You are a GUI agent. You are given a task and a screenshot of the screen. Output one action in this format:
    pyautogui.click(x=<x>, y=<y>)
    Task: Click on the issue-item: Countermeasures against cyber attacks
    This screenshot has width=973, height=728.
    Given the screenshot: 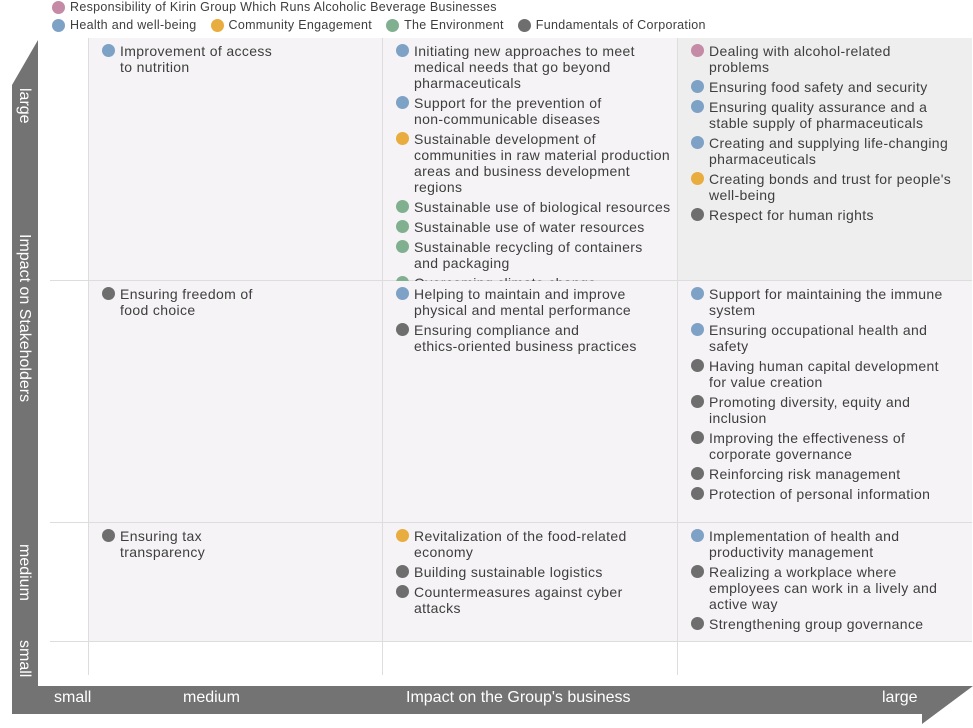 What is the action you would take?
    pyautogui.click(x=533, y=600)
    